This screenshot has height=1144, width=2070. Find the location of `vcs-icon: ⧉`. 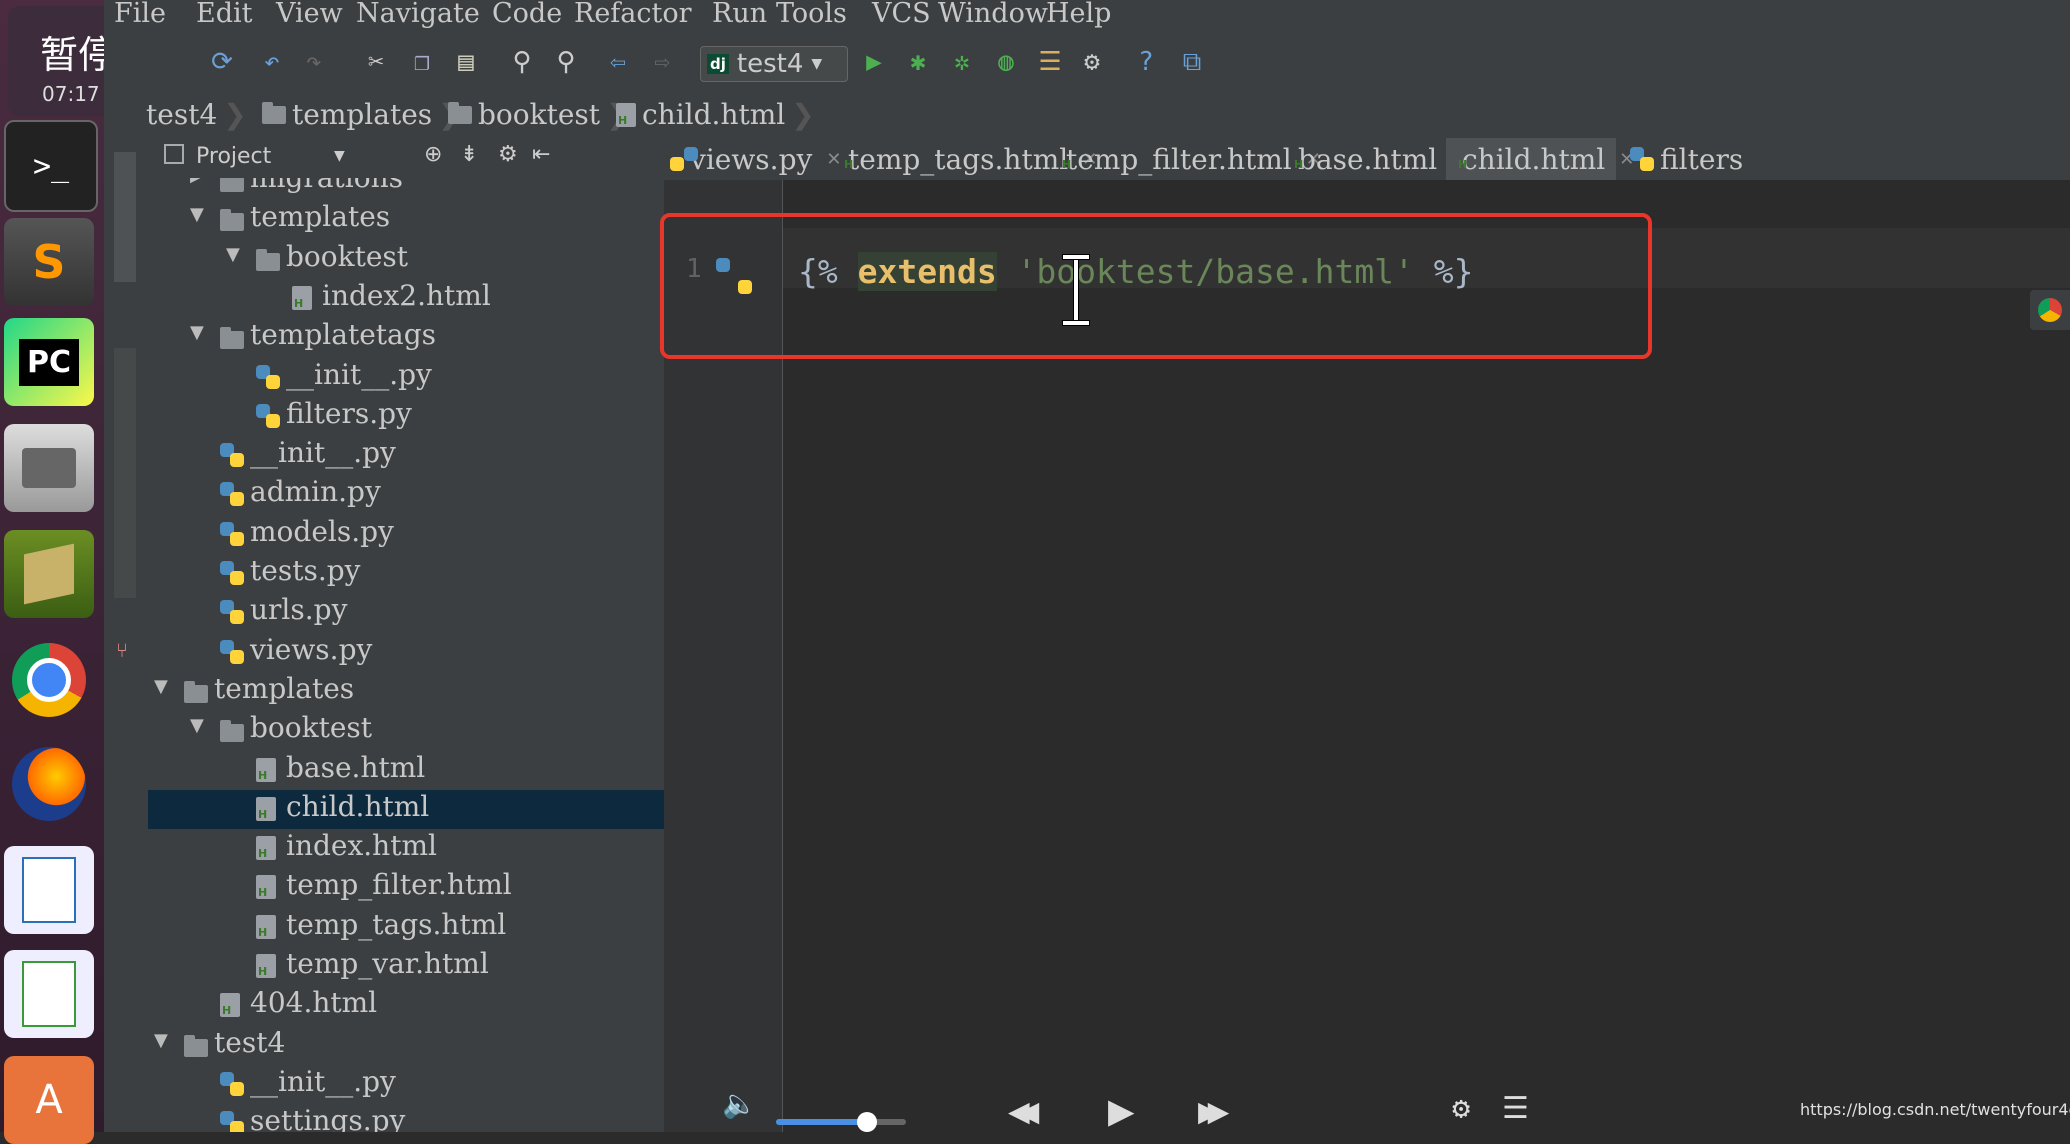

vcs-icon: ⧉ is located at coordinates (1192, 62).